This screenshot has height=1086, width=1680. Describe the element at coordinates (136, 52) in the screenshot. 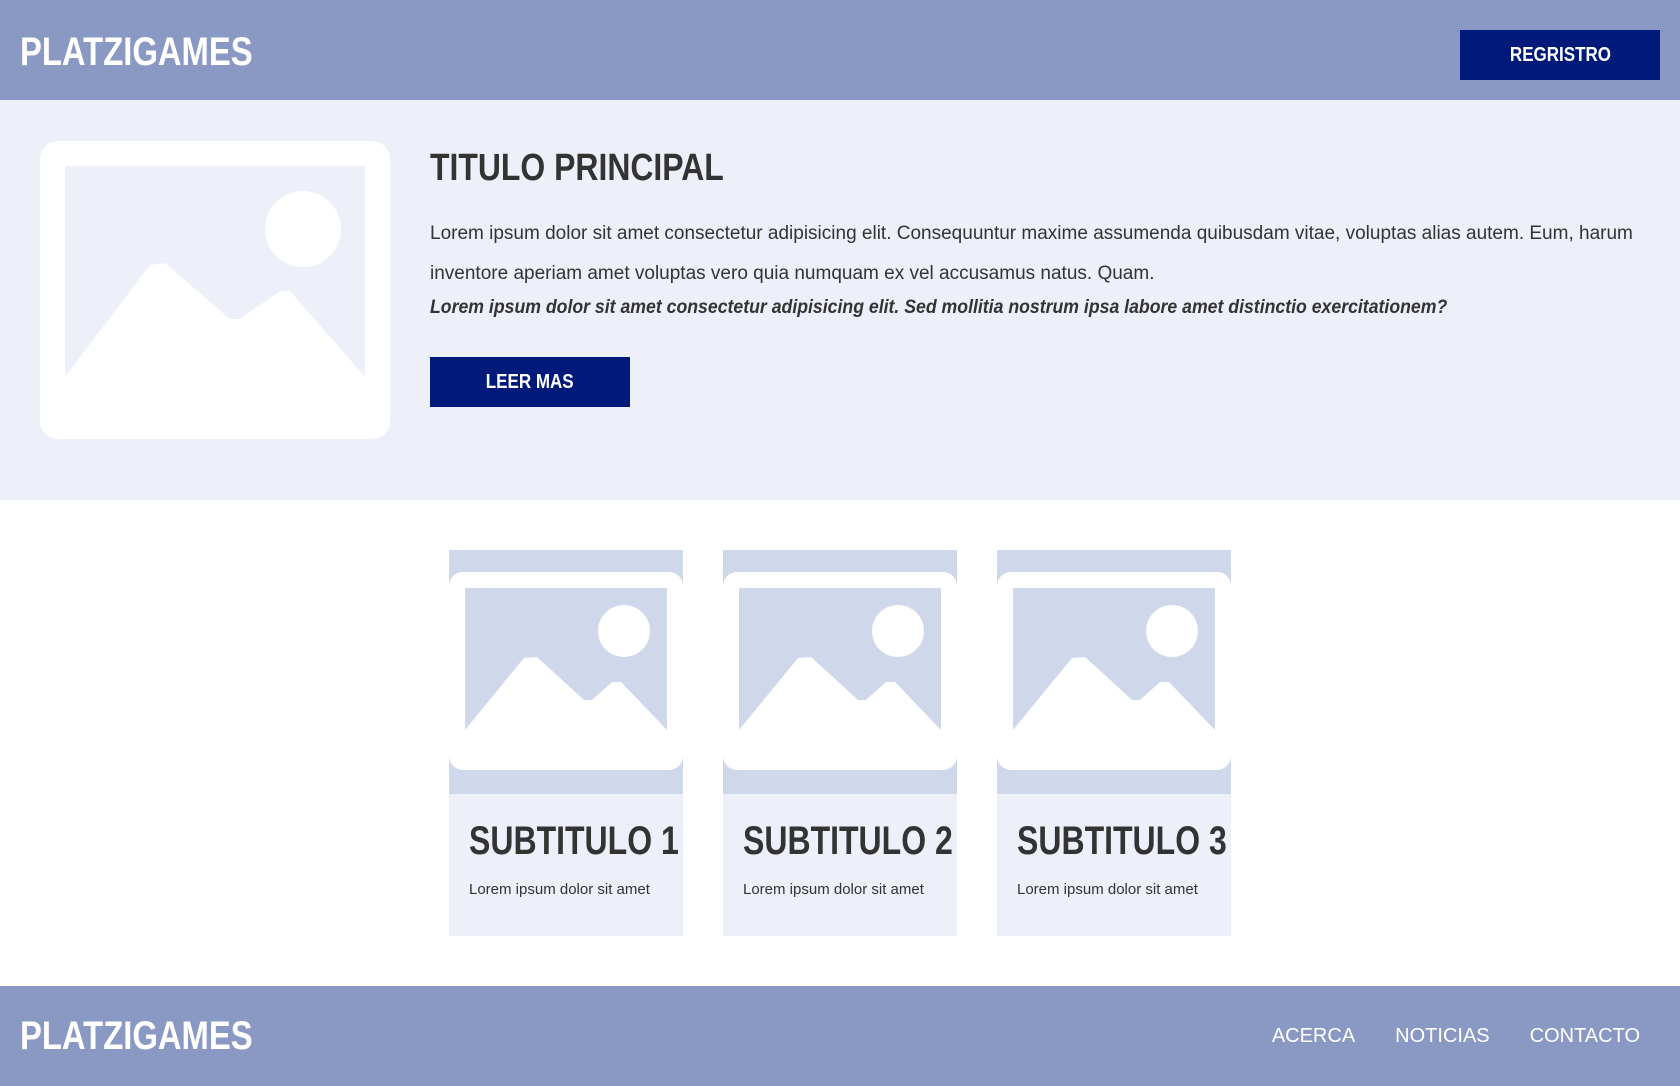

I see `site-logo: PLATZIGAMES` at that location.